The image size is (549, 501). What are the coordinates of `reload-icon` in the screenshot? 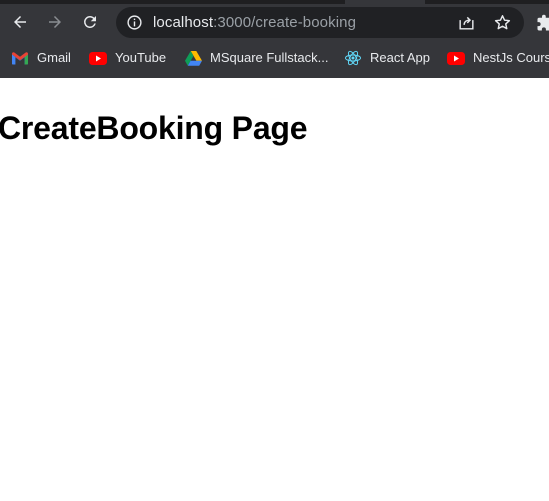 It's located at (90, 22).